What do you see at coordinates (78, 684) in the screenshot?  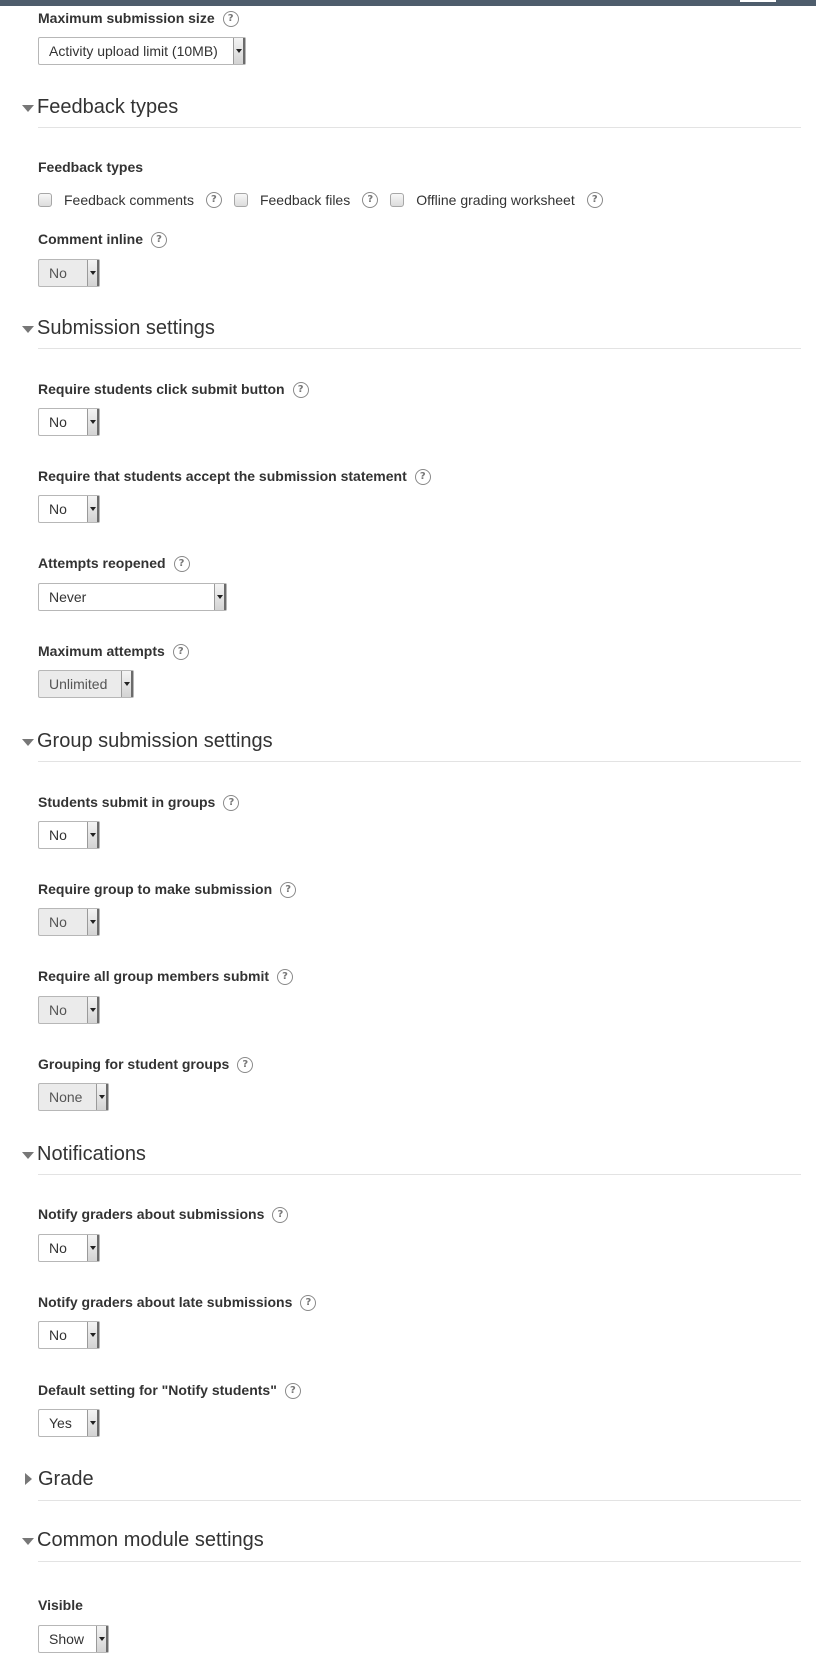 I see `select-value: Unlimited` at bounding box center [78, 684].